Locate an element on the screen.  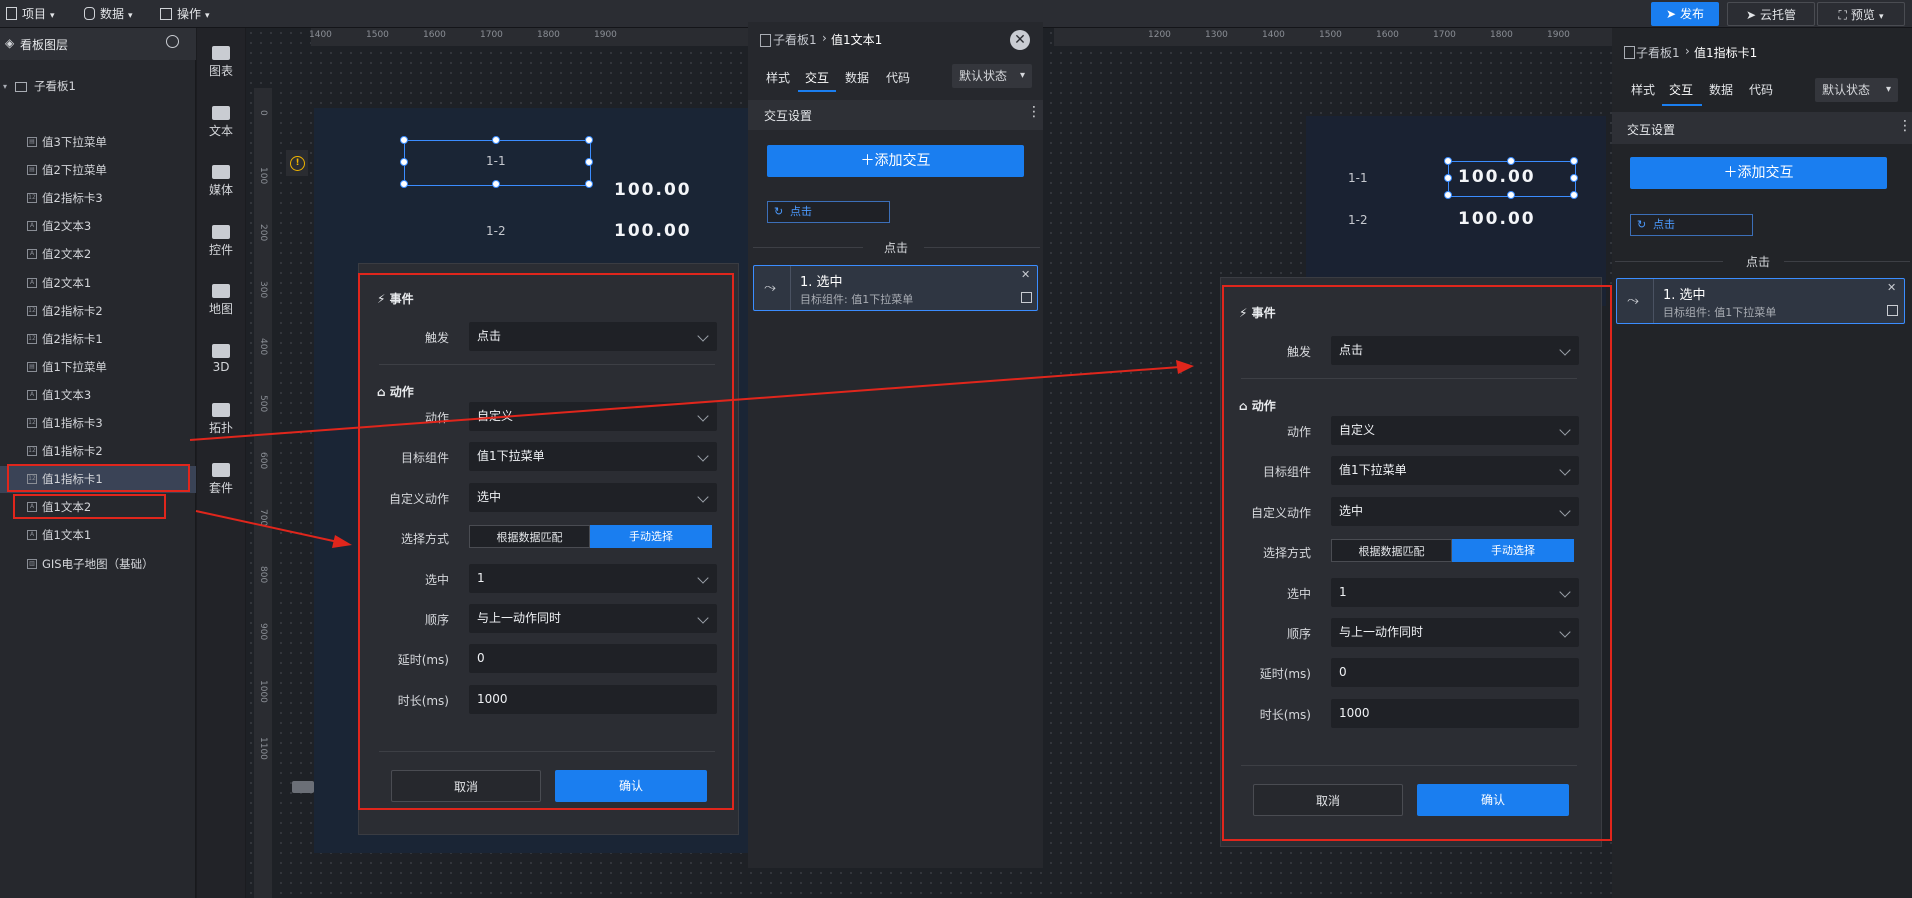
ruler-tick-label: 1700 is located at coordinates (1444, 35).